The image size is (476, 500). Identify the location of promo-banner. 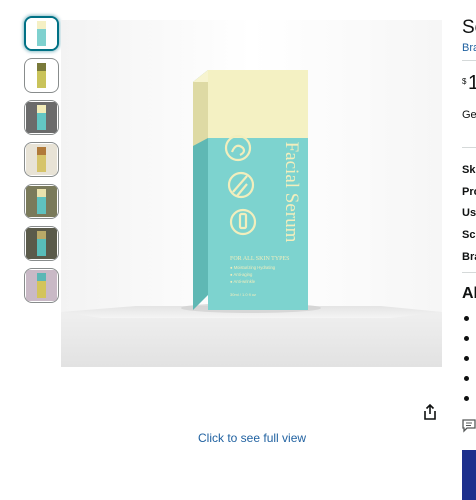
(469, 475).